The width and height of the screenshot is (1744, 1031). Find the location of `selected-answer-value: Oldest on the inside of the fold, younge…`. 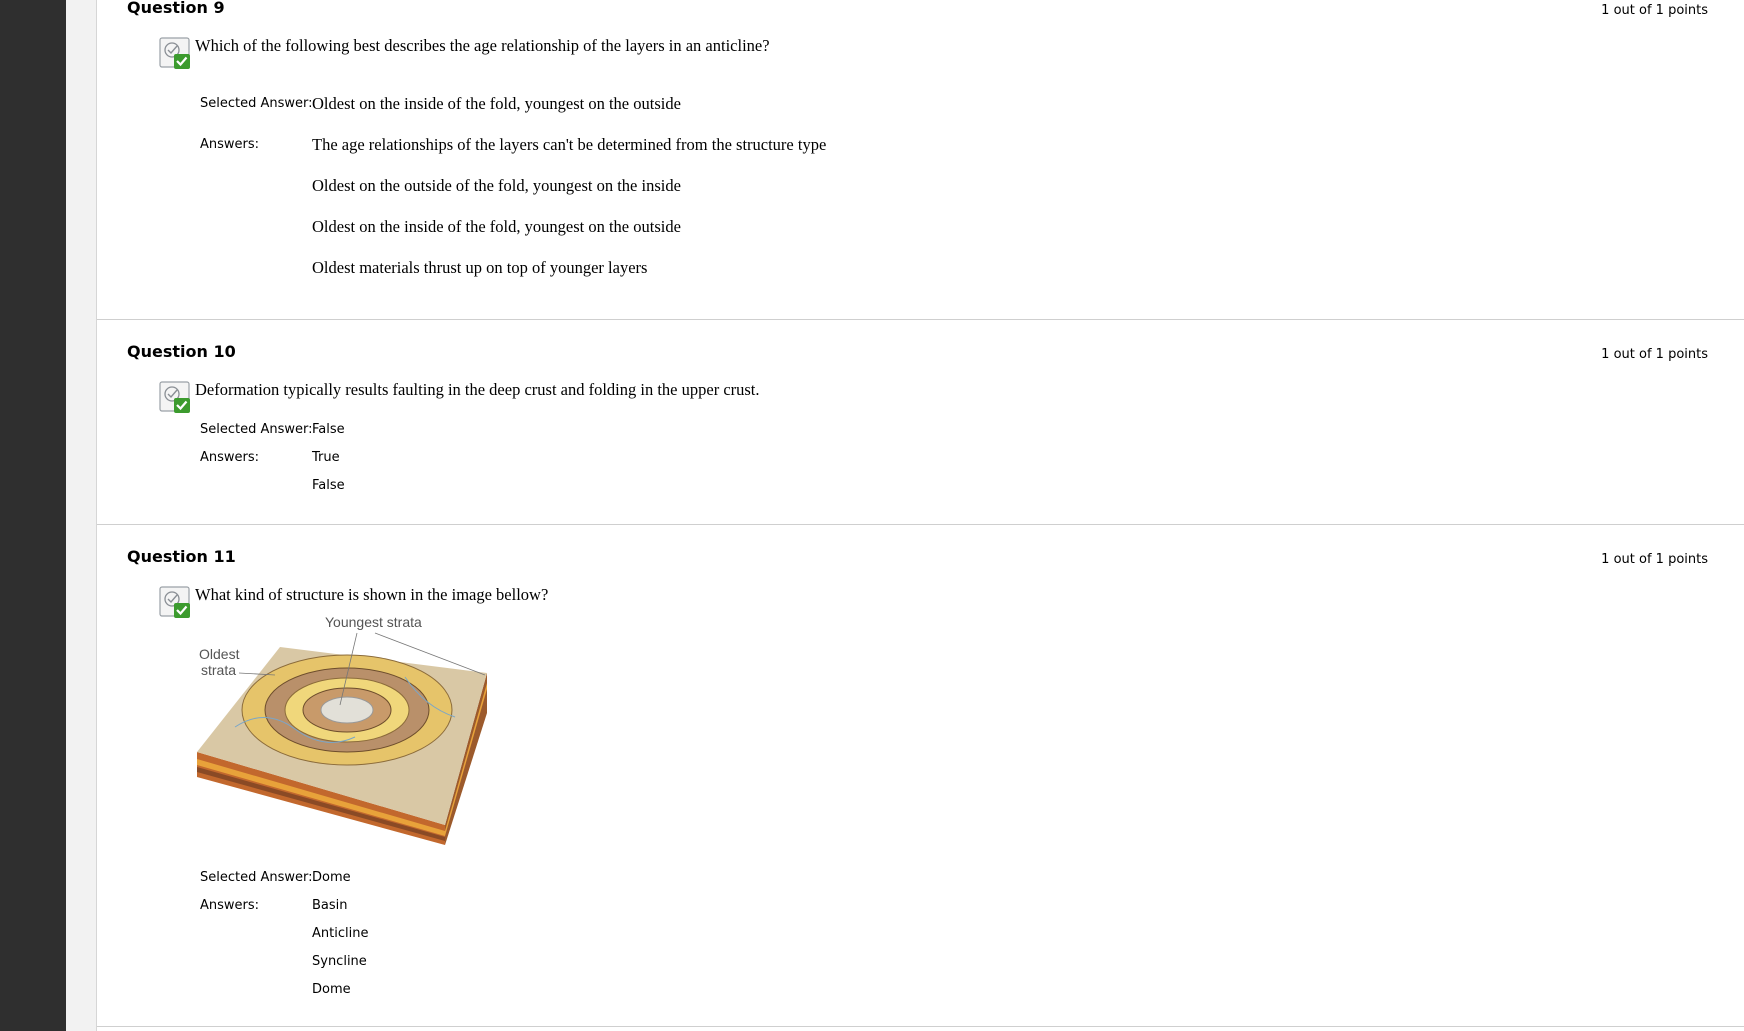

selected-answer-value: Oldest on the inside of the fold, younge… is located at coordinates (496, 103).